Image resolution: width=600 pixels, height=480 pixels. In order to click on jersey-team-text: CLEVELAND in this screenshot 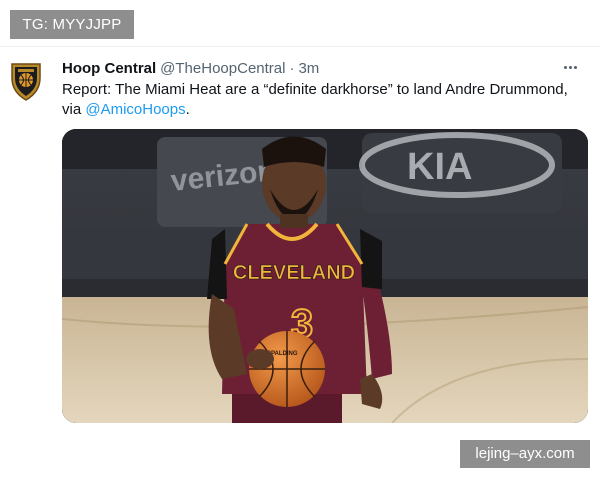, I will do `click(294, 273)`.